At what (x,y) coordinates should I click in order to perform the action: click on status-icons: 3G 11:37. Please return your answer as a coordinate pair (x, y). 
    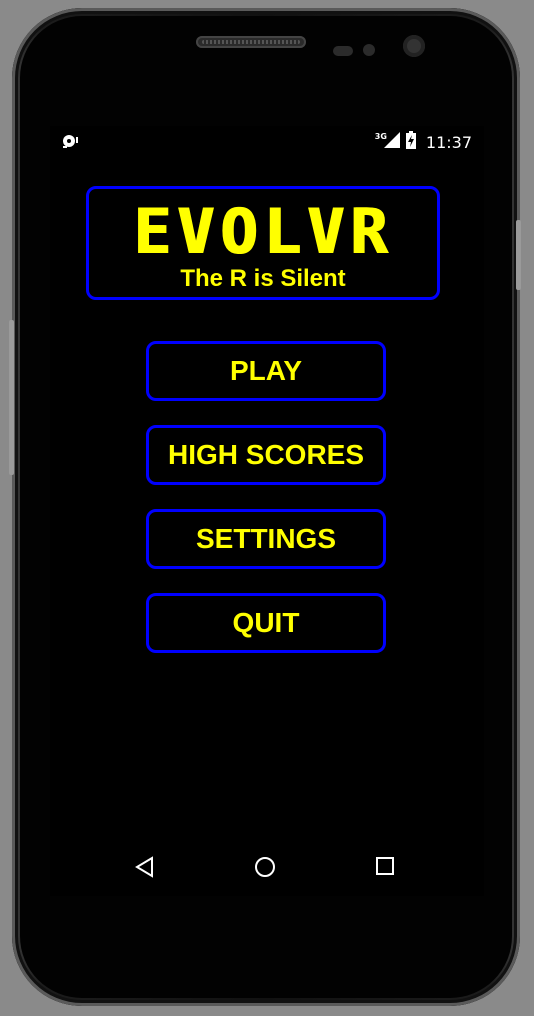
    Looking at the image, I should click on (423, 142).